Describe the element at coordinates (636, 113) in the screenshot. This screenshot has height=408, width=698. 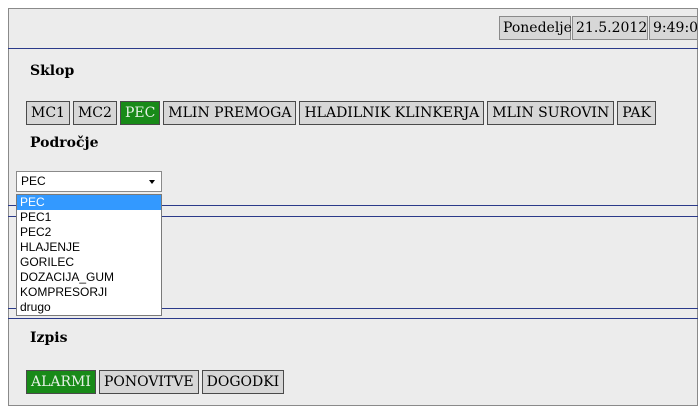
I see `sklop-button-pak: PAK` at that location.